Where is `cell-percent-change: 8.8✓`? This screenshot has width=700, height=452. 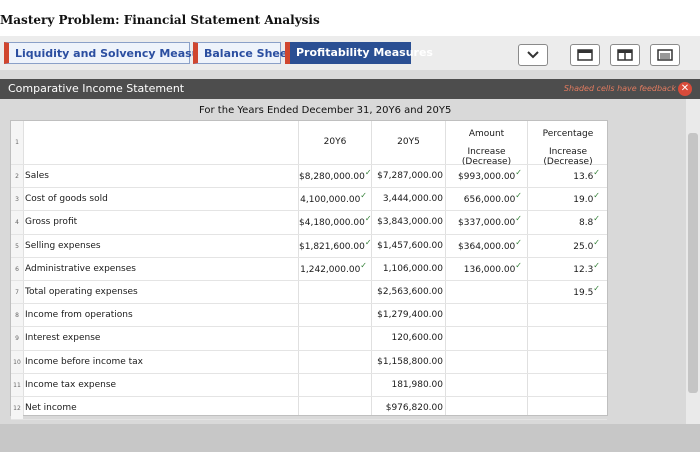
cell-percent-change: 8.8✓ is located at coordinates (564, 223).